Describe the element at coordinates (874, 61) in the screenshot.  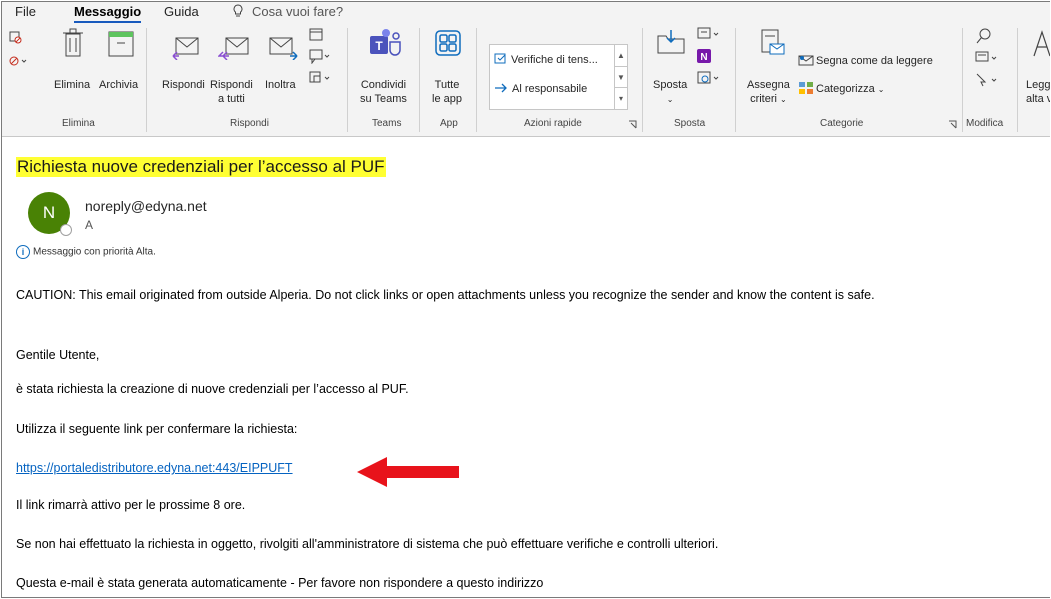
I see `mark-unread-label: Segna come da leggere` at that location.